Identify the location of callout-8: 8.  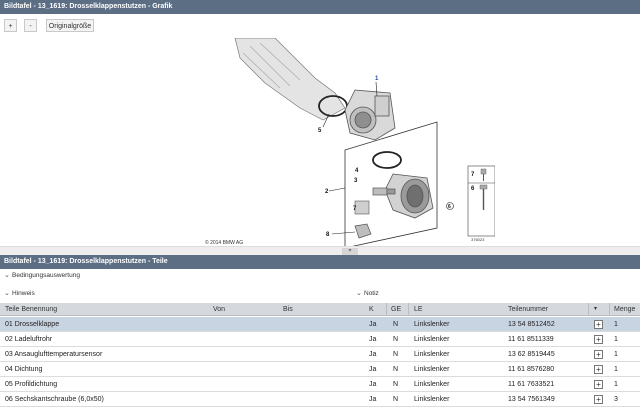
(328, 235).